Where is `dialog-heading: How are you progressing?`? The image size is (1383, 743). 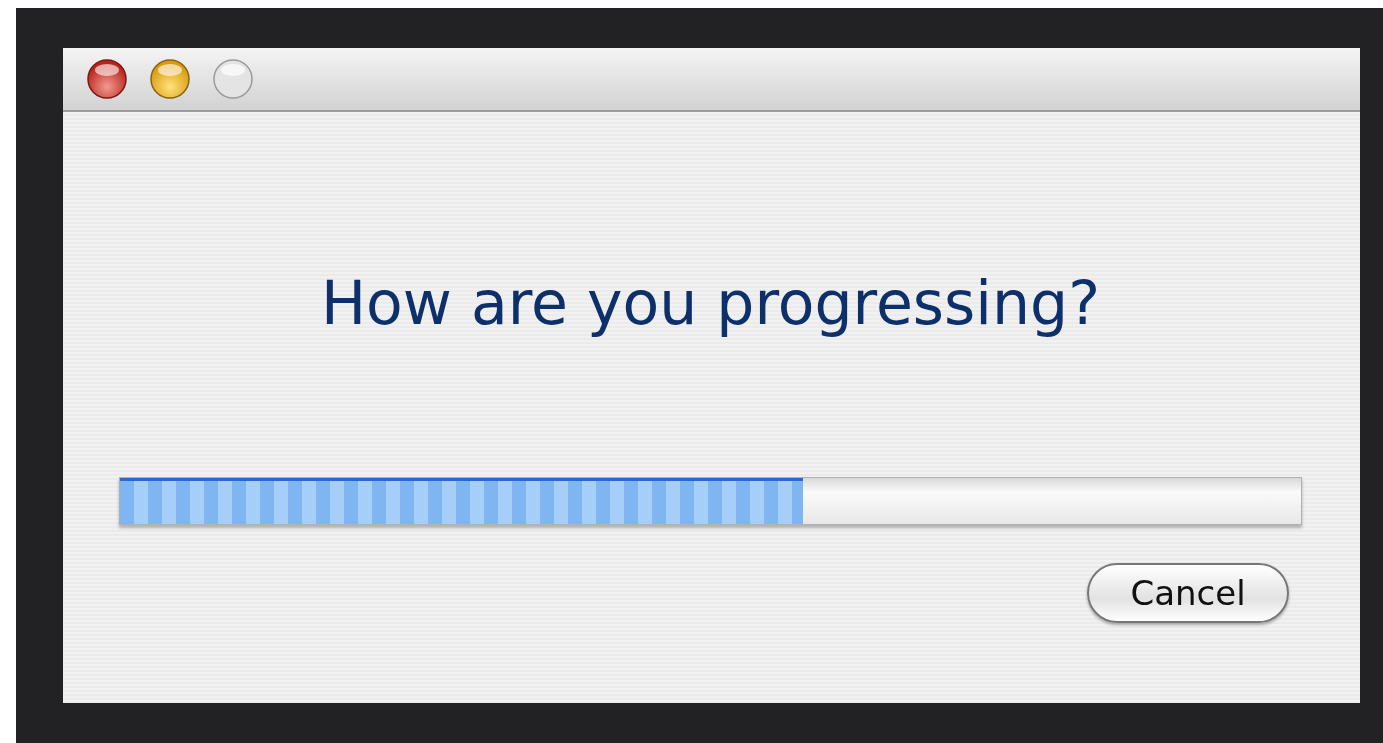
dialog-heading: How are you progressing? is located at coordinates (710, 303).